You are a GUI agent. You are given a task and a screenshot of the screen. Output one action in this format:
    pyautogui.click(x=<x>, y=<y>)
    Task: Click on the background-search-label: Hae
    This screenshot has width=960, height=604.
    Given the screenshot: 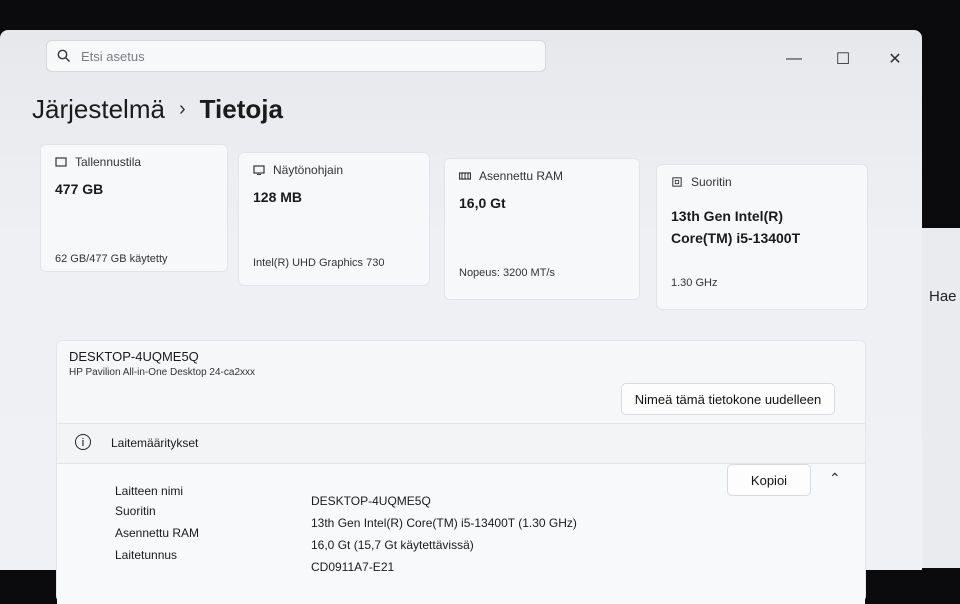 What is the action you would take?
    pyautogui.click(x=943, y=296)
    